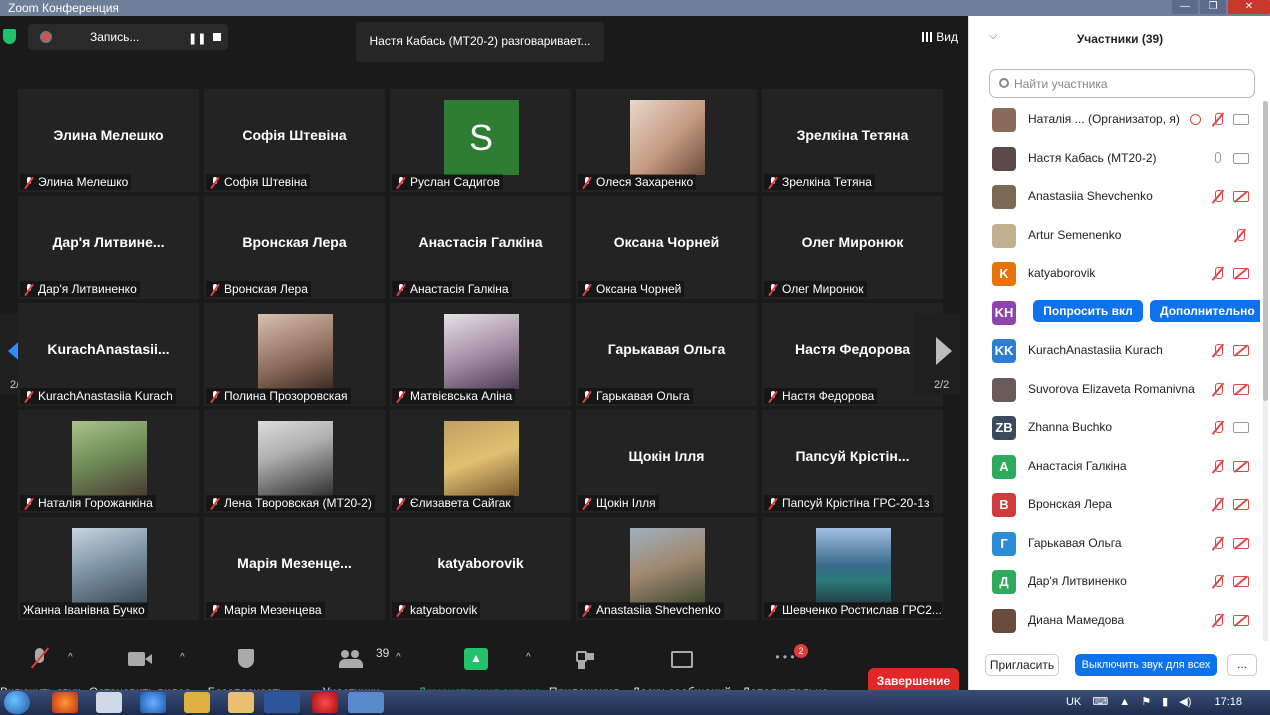  What do you see at coordinates (1119, 621) in the screenshot?
I see `participant-row: Диана Мамедова` at bounding box center [1119, 621].